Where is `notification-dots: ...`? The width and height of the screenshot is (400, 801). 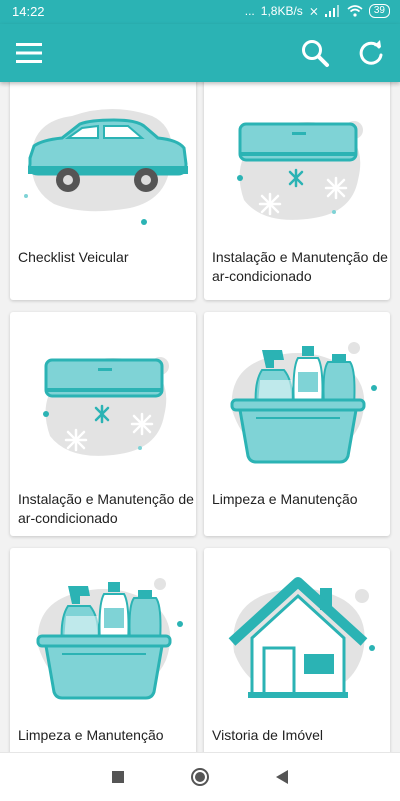
notification-dots: ... is located at coordinates (249, 11).